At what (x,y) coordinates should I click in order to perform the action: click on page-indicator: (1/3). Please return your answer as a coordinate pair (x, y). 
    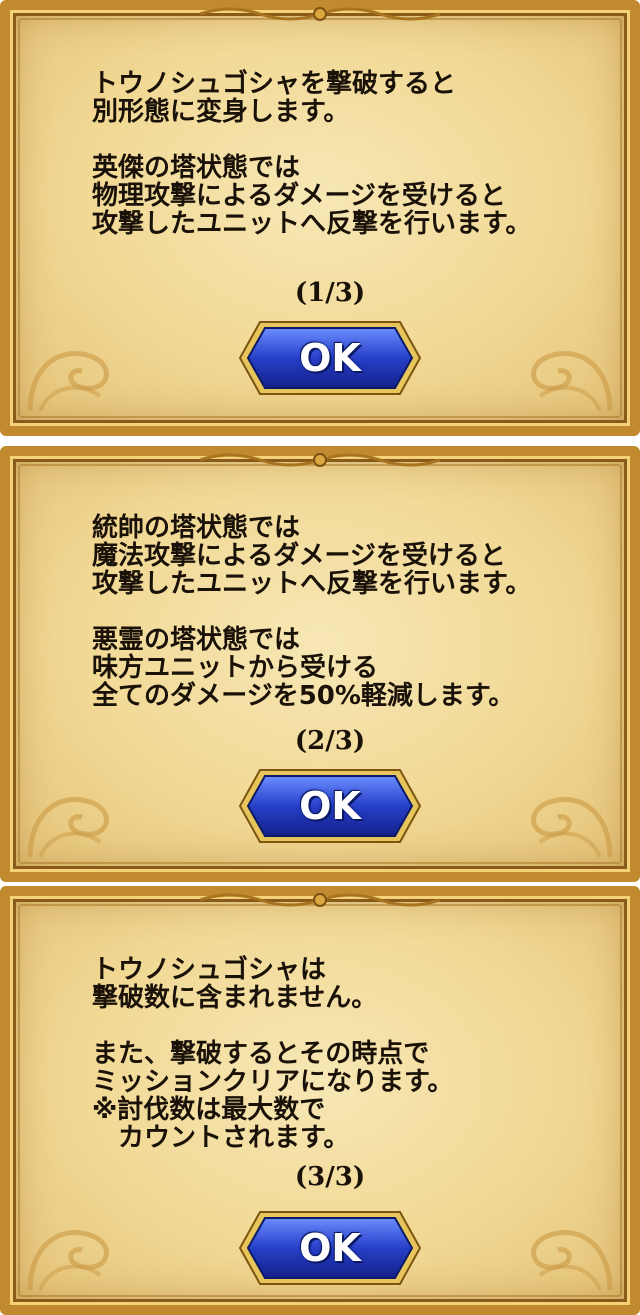
    Looking at the image, I should click on (330, 293).